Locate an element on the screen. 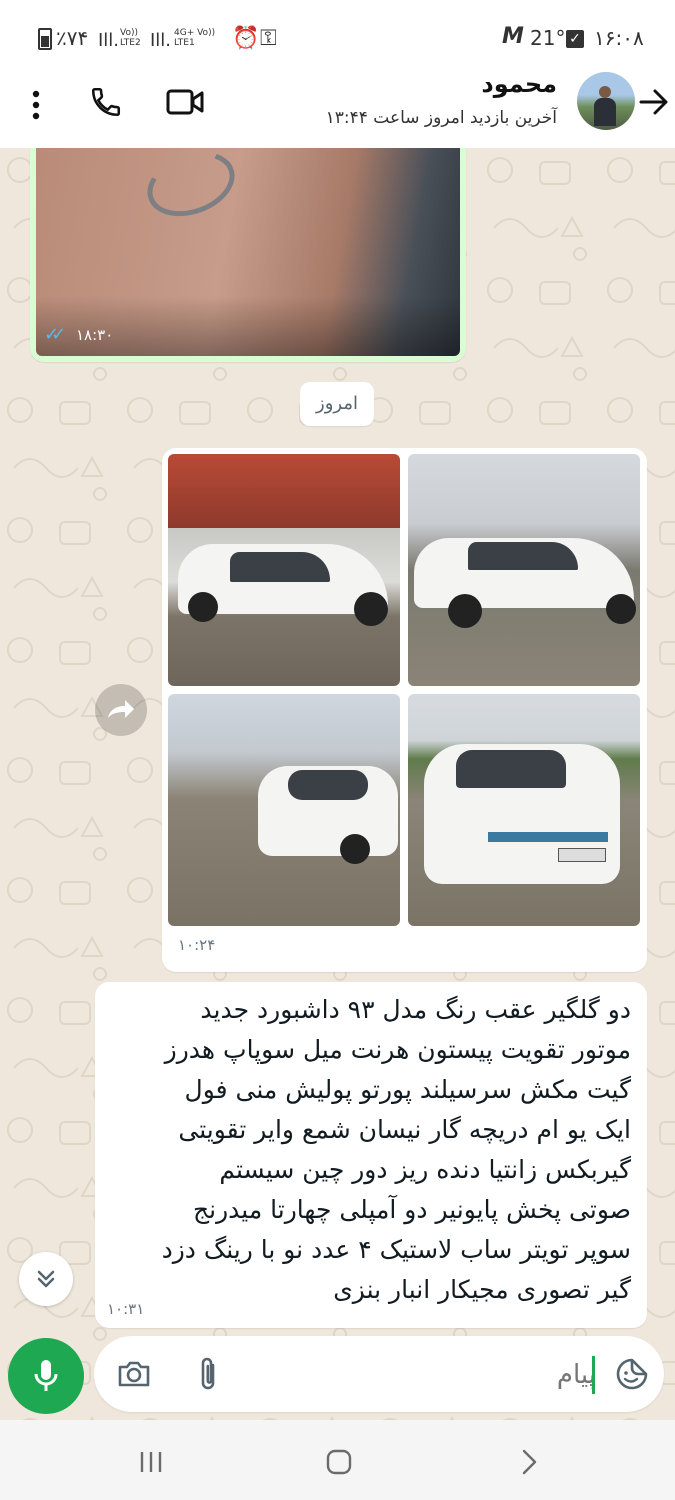  m-logo-icon: M is located at coordinates (513, 36).